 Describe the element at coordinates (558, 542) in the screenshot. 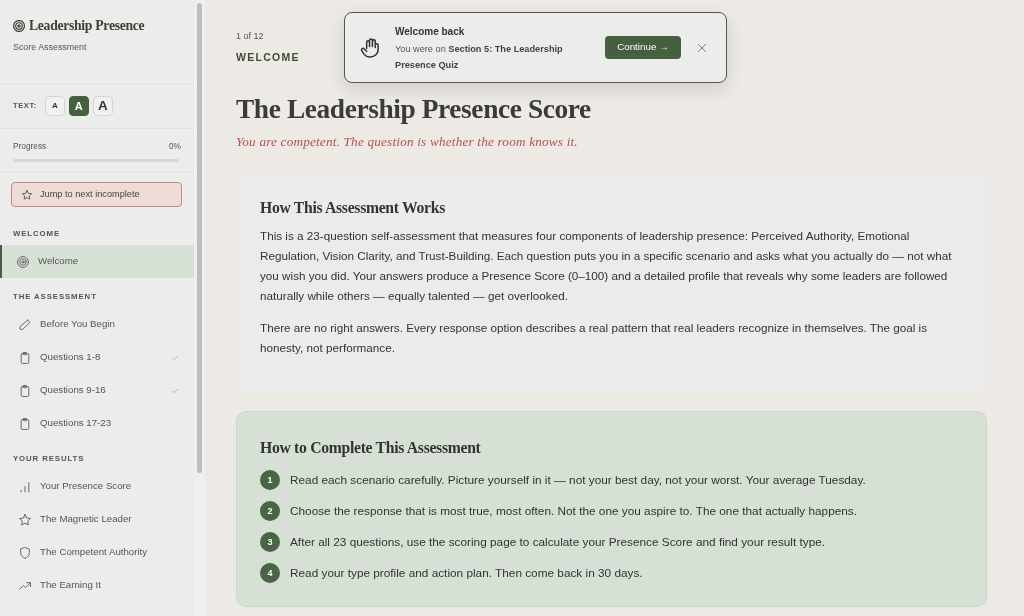

I see `step-text: After all 23 questions, use the scoring page to calculate your Presence Score and find your result type.` at that location.